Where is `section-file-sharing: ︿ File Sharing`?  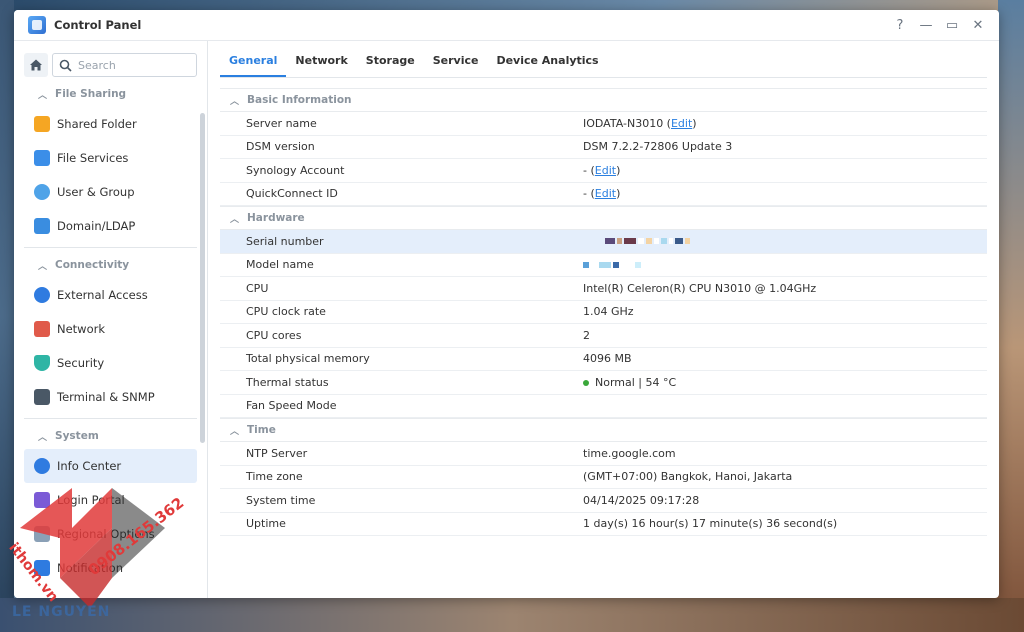
section-file-sharing: ︿ File Sharing is located at coordinates (115, 94).